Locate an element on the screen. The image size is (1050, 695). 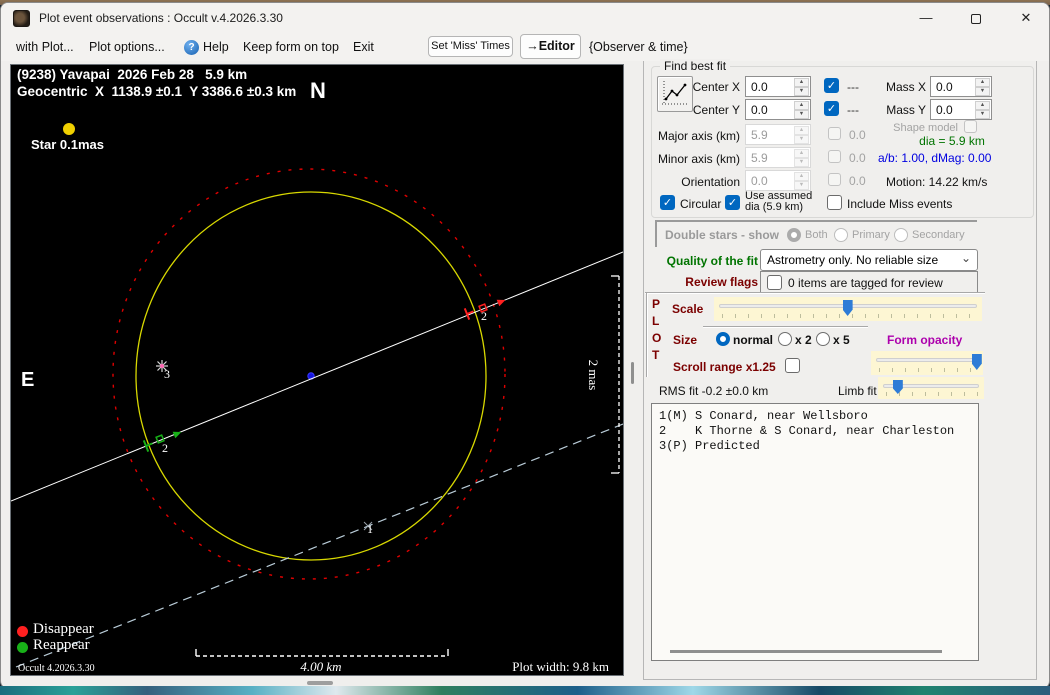
major-axis-label: Major axis (km) is located at coordinates (698, 136).